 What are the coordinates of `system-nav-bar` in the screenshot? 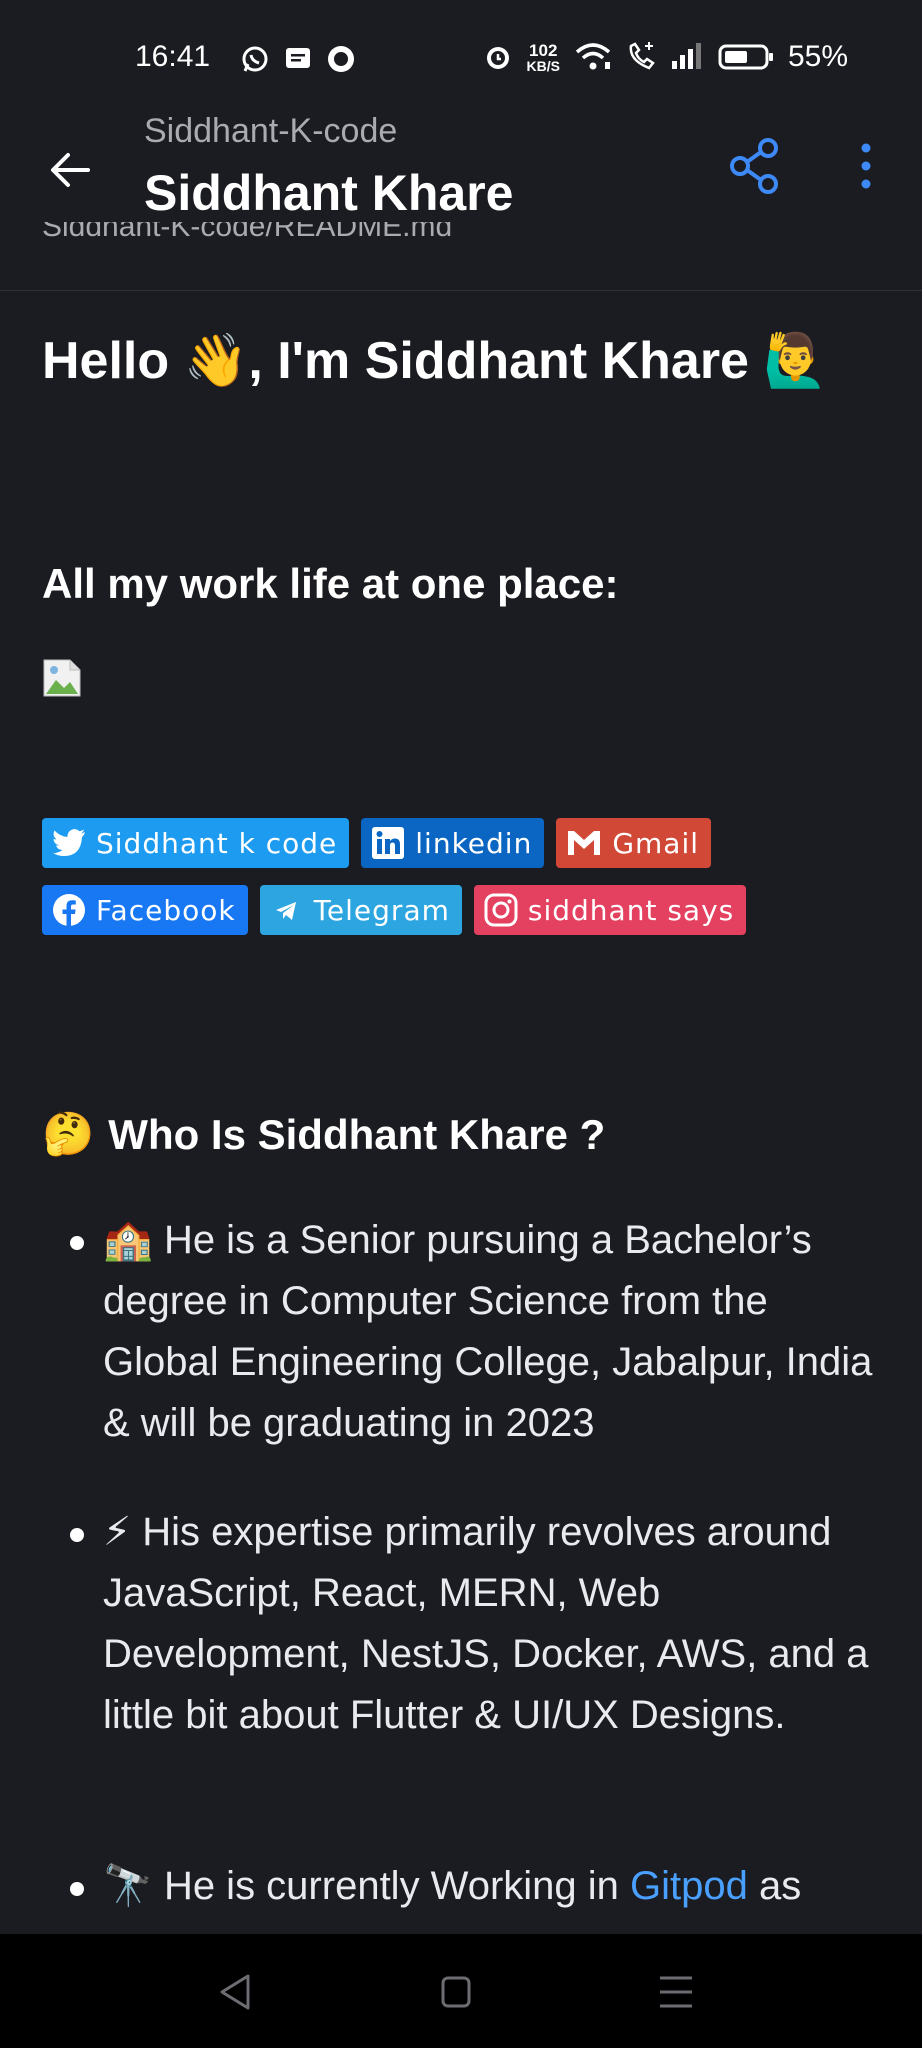 It's located at (461, 1991).